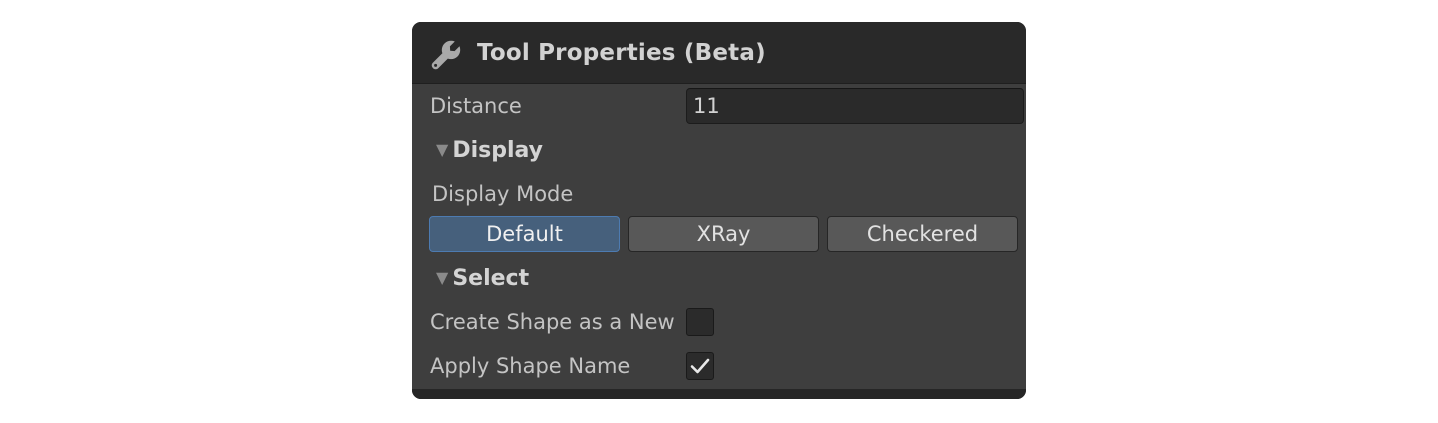  What do you see at coordinates (719, 394) in the screenshot?
I see `panel-bottom-edge` at bounding box center [719, 394].